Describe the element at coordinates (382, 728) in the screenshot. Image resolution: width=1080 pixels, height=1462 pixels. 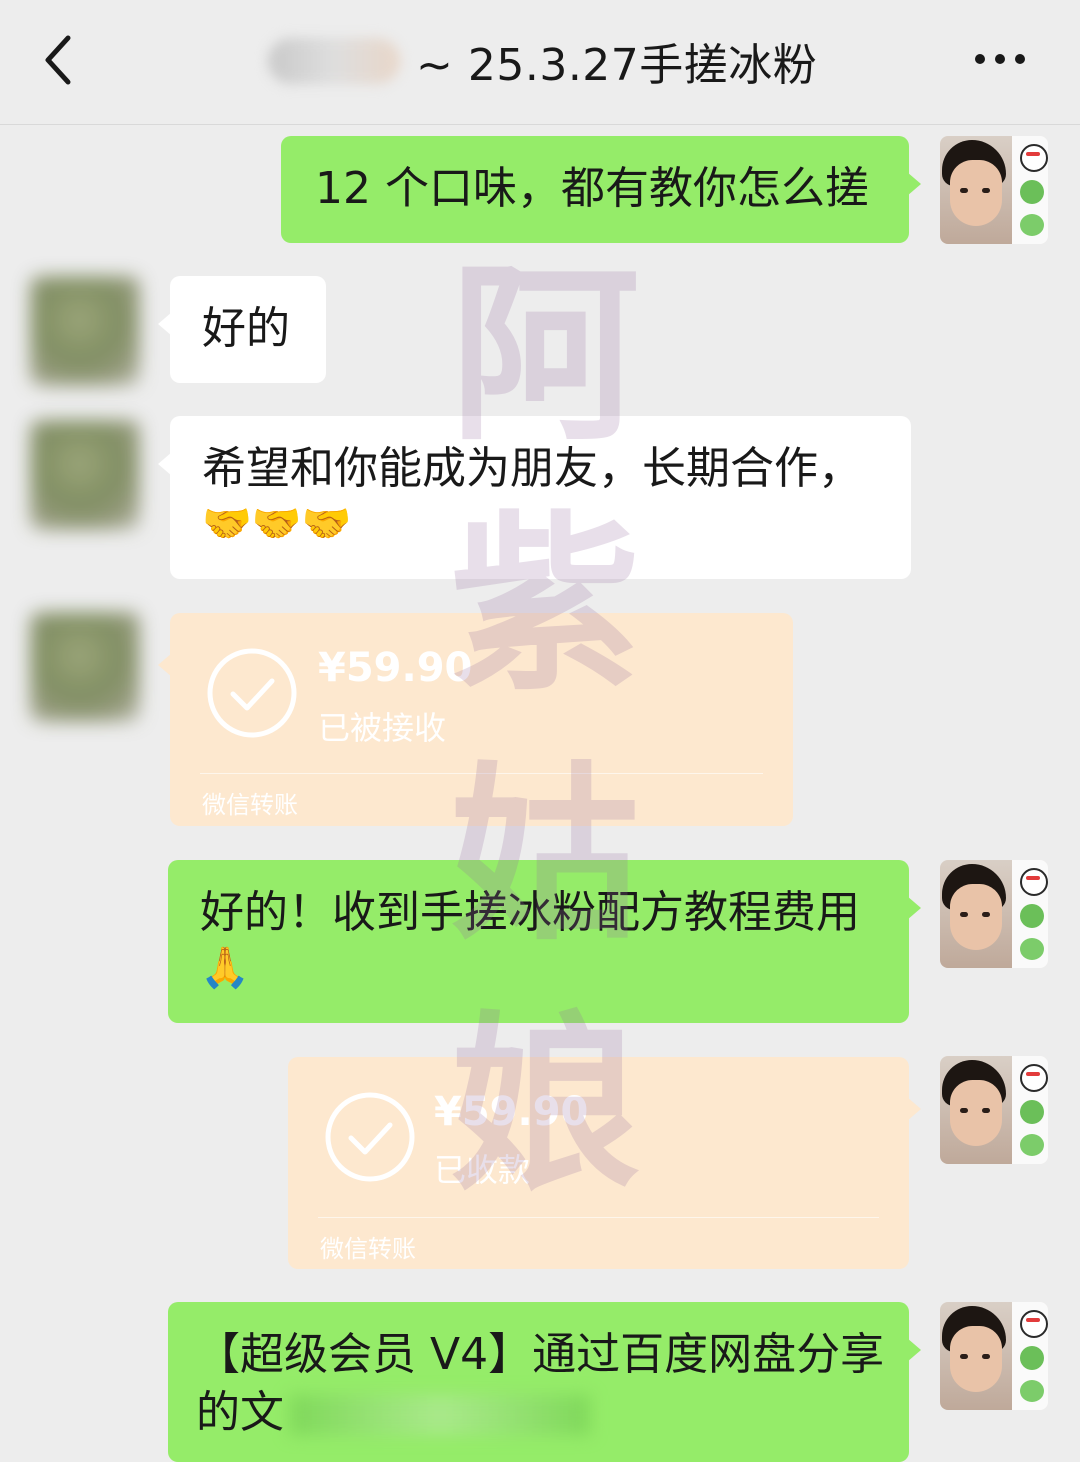
I see `transfer-status: 已被接收` at that location.